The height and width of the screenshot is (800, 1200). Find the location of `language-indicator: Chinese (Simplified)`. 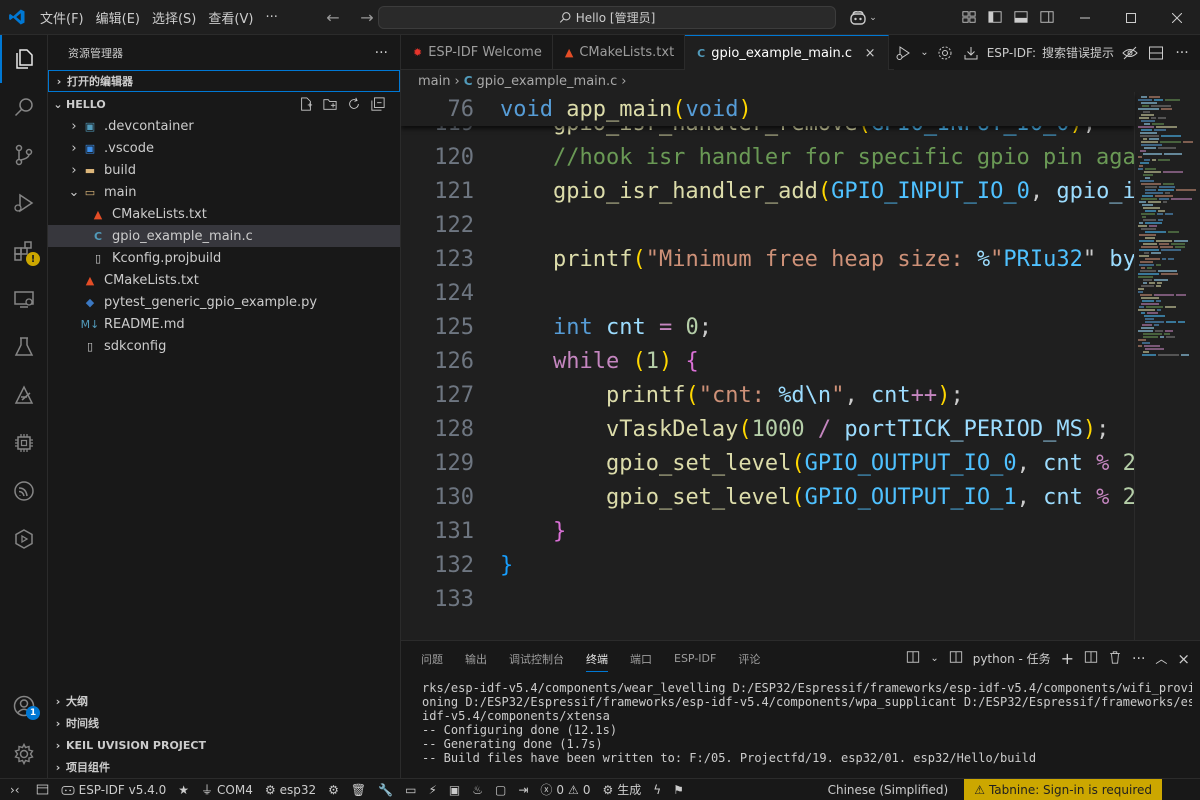

language-indicator: Chinese (Simplified) is located at coordinates (888, 789).